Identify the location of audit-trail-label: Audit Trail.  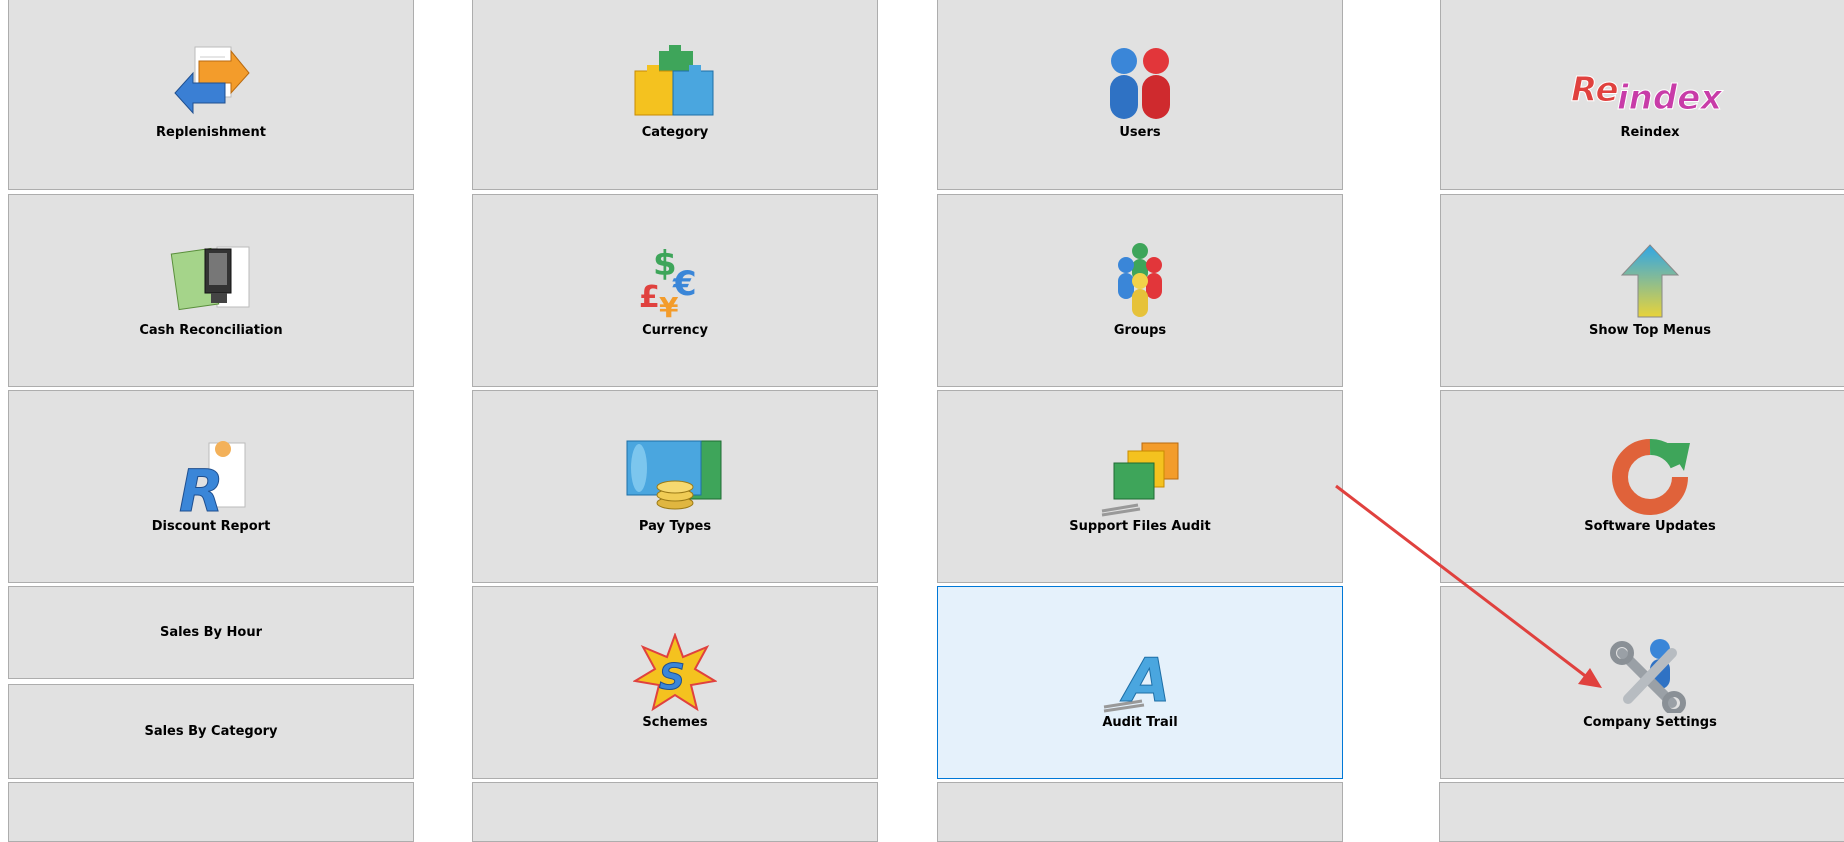
(1140, 722).